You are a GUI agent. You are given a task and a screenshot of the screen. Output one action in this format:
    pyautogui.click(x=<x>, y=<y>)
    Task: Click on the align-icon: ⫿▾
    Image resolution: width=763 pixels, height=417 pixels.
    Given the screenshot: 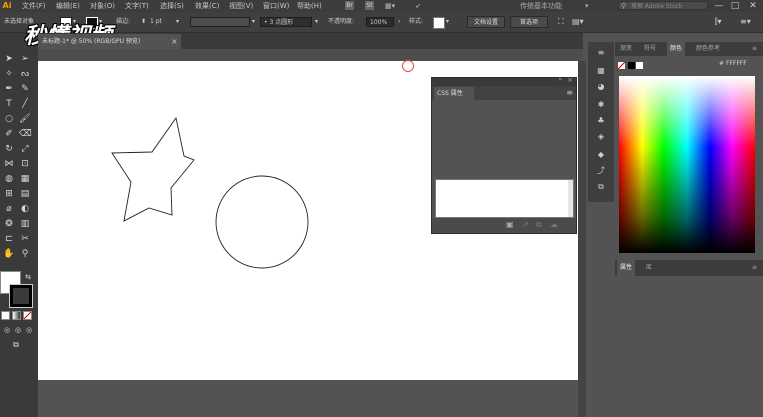 What is the action you would take?
    pyautogui.click(x=718, y=22)
    